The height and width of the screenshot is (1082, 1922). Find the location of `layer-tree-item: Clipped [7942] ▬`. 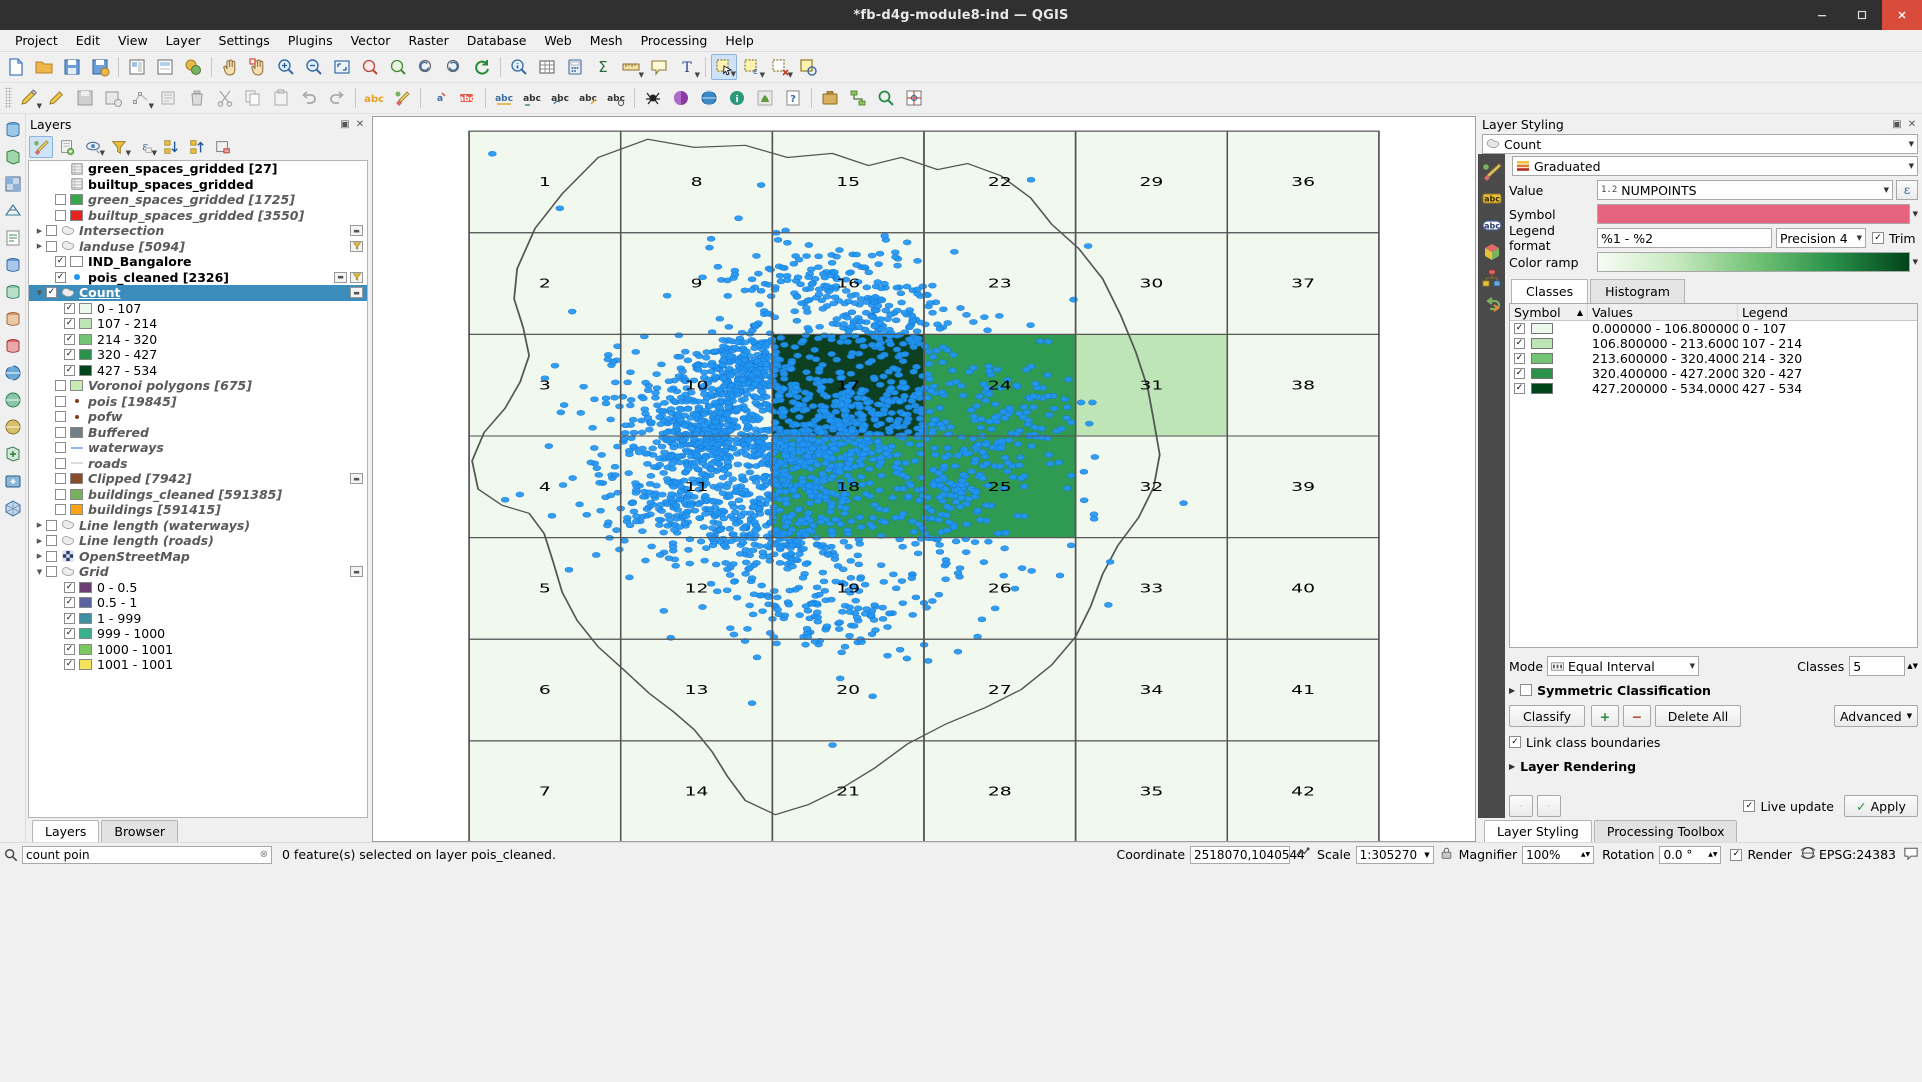

layer-tree-item: Clipped [7942] ▬ is located at coordinates (198, 479).